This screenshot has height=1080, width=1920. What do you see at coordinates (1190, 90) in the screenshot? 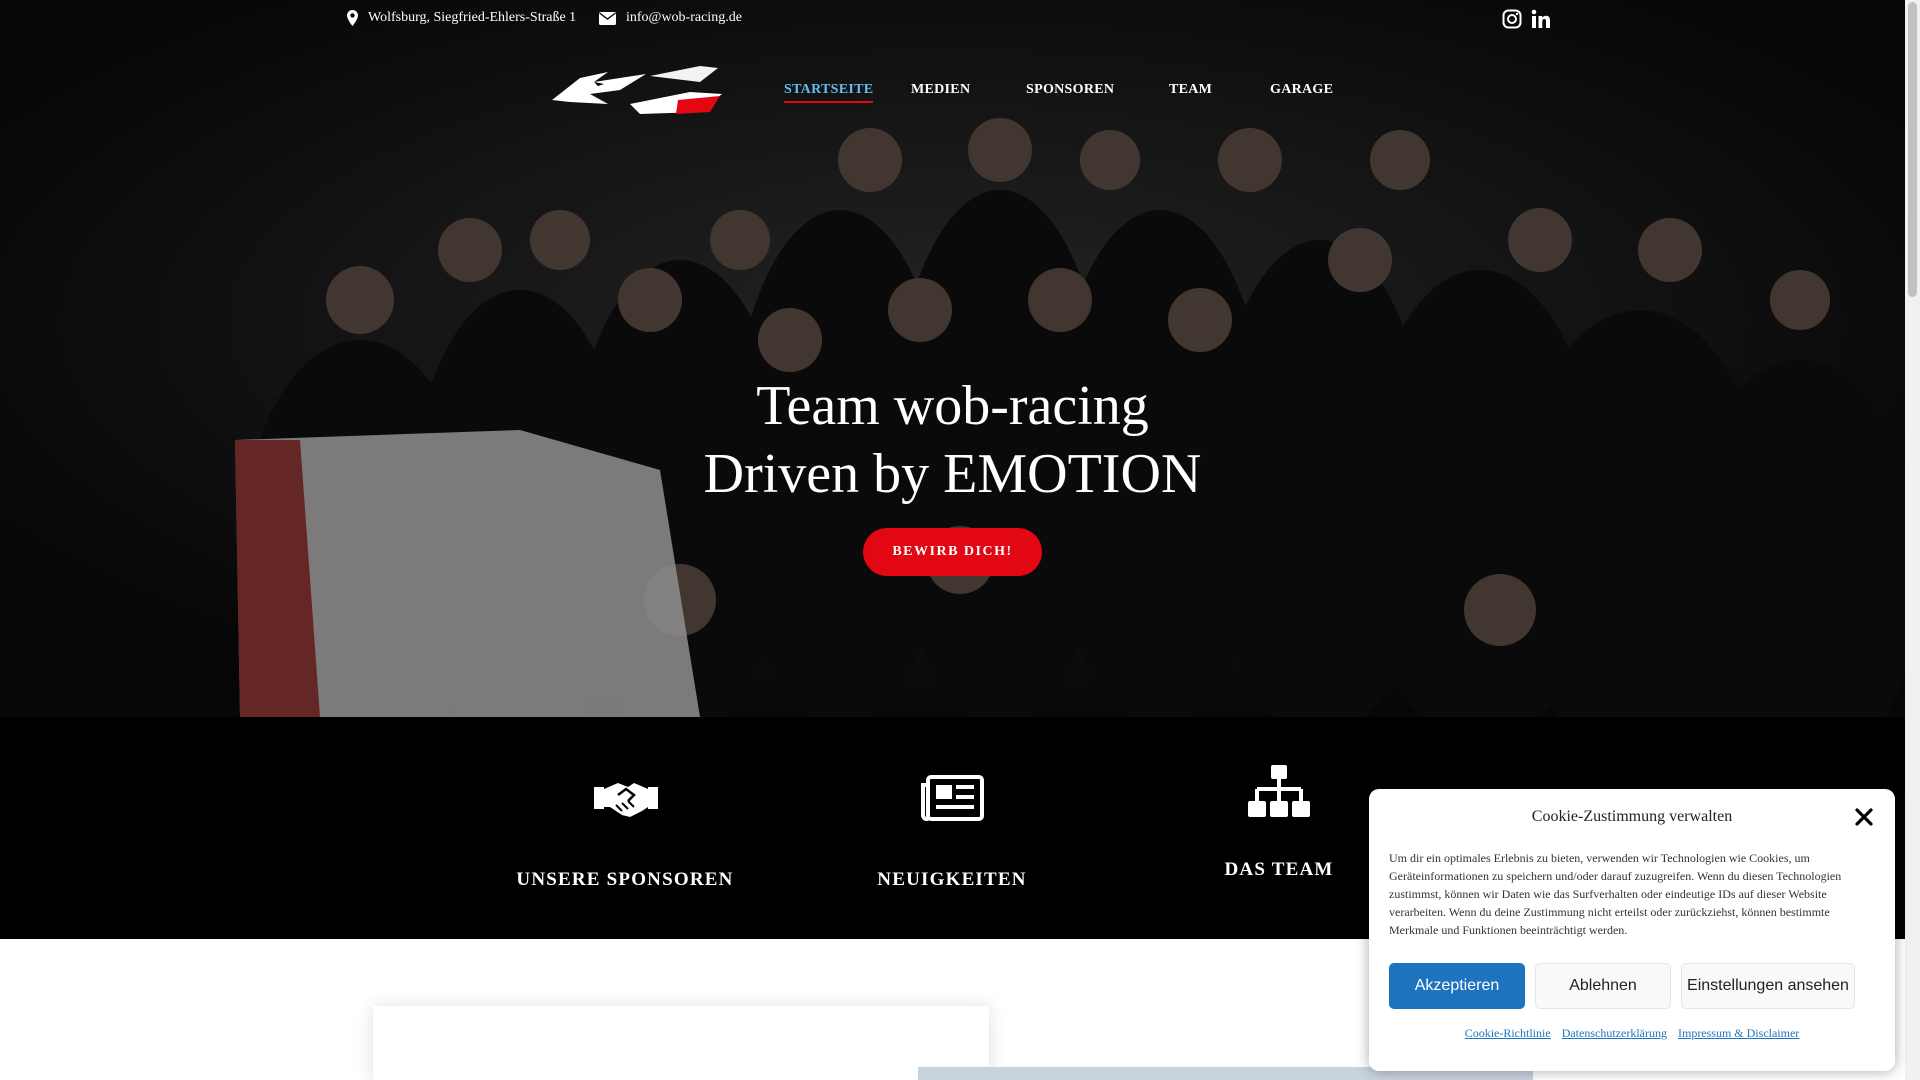
I see `nav-team: TEAM` at bounding box center [1190, 90].